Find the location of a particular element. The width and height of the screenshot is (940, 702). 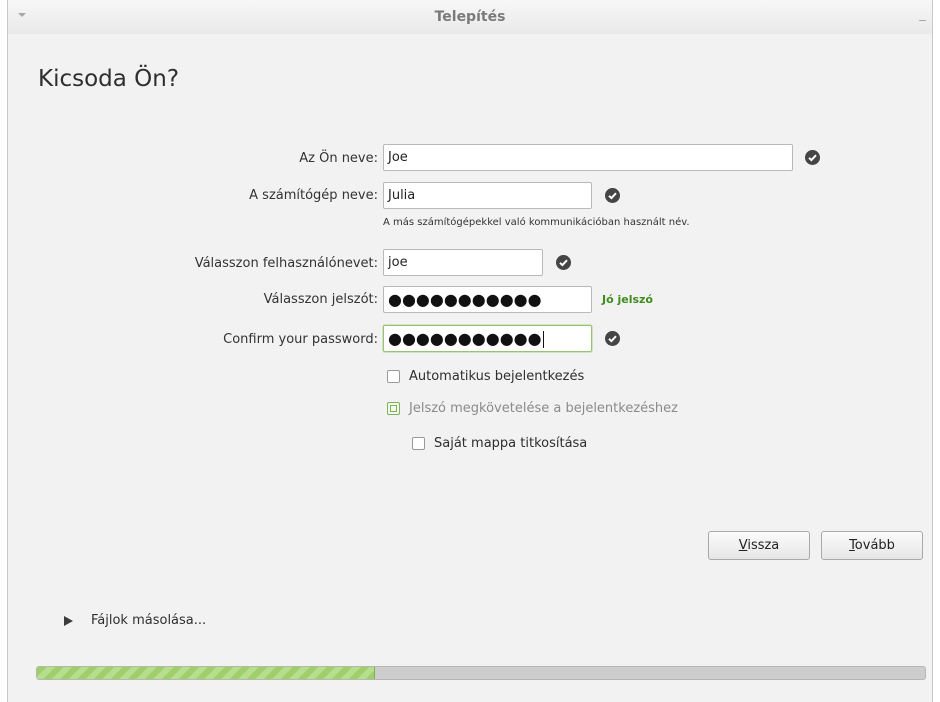

next-button: Tovább is located at coordinates (872, 545).